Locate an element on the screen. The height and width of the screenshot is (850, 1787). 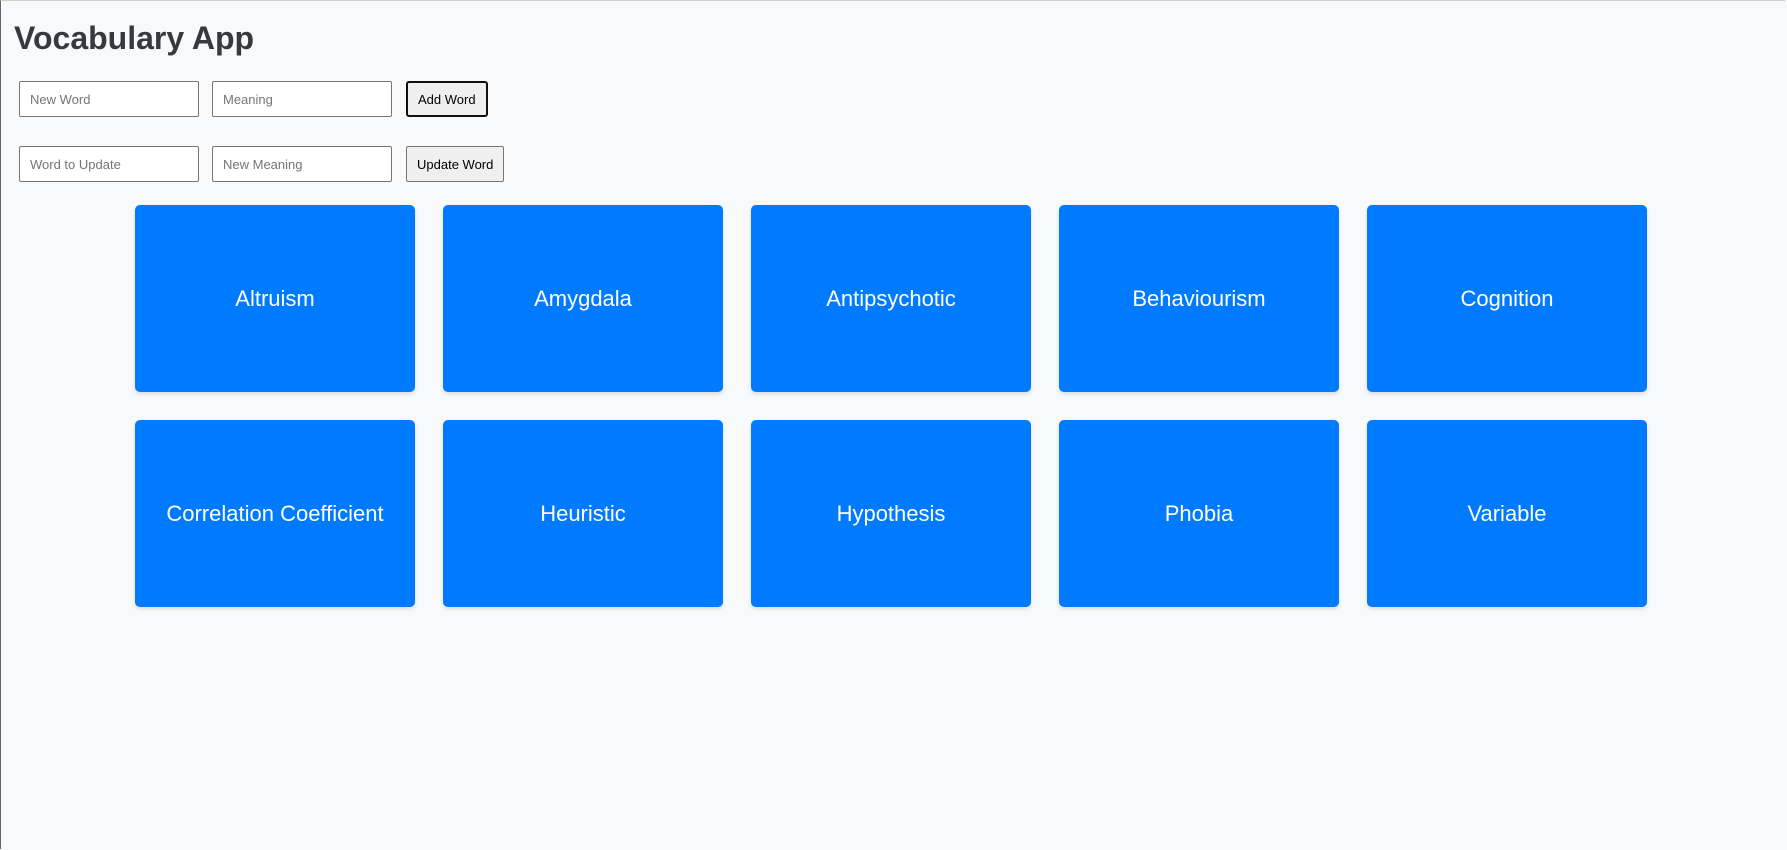
word-card-label: Heuristic is located at coordinates (583, 513).